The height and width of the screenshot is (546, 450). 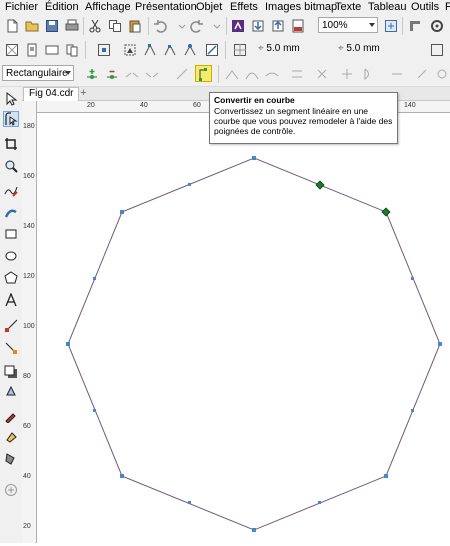 What do you see at coordinates (182, 26) in the screenshot?
I see `undo-dropdown-icon` at bounding box center [182, 26].